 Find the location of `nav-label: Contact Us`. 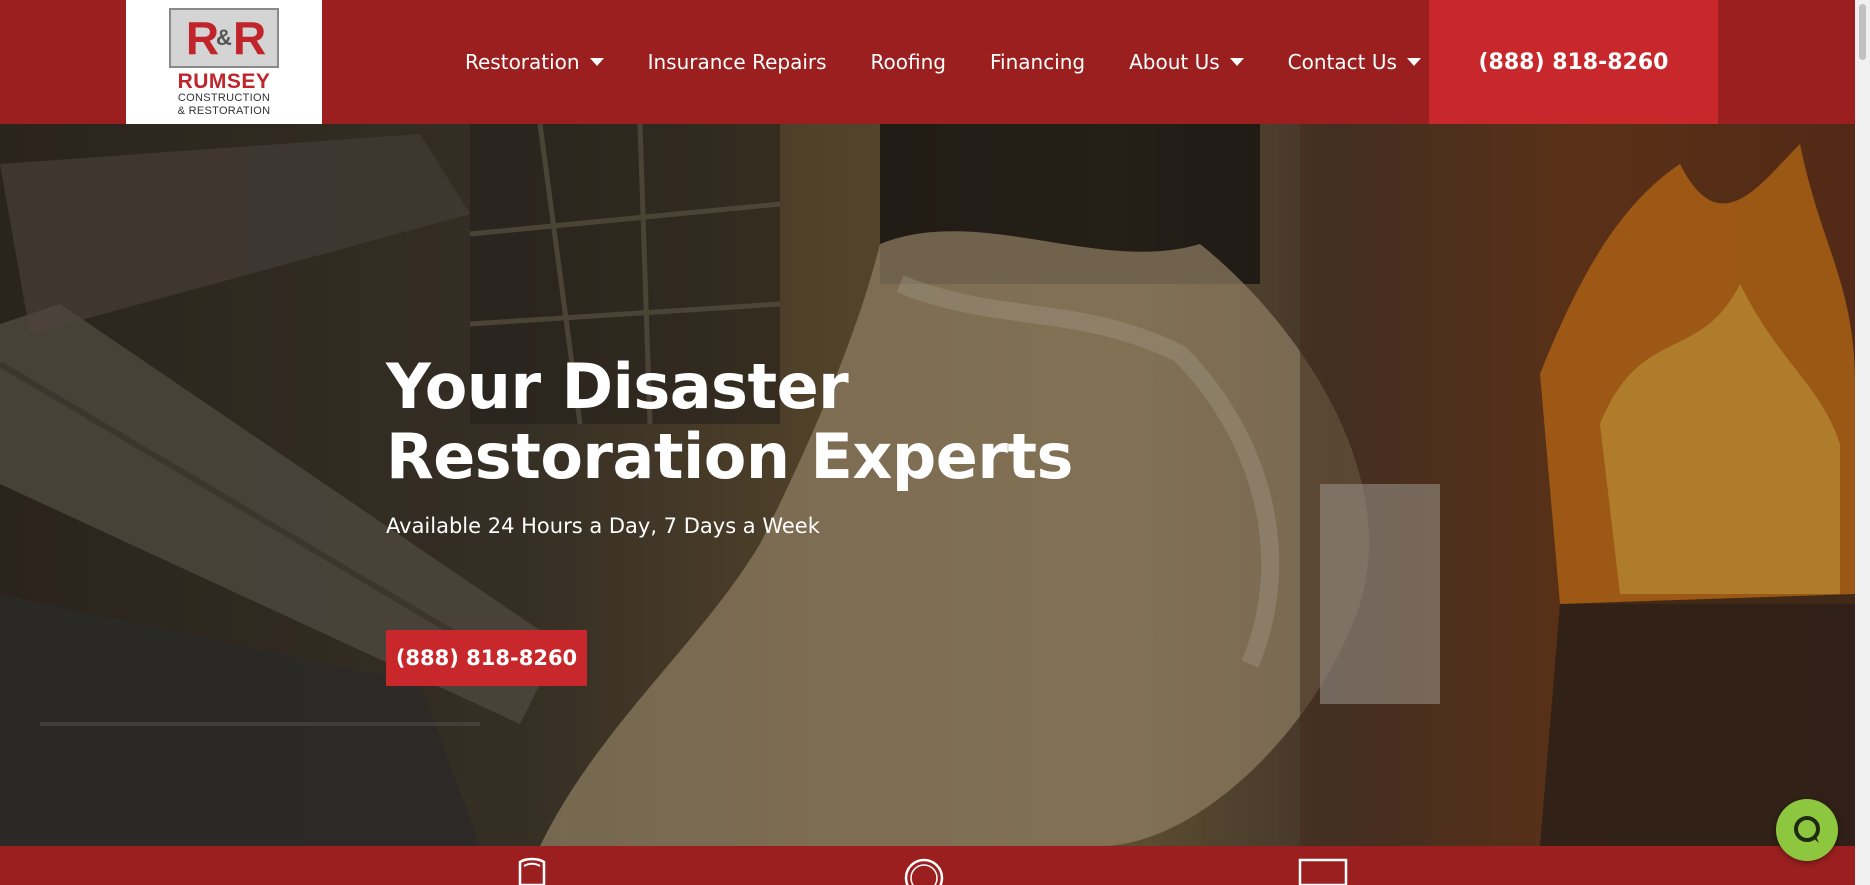

nav-label: Contact Us is located at coordinates (1342, 62).